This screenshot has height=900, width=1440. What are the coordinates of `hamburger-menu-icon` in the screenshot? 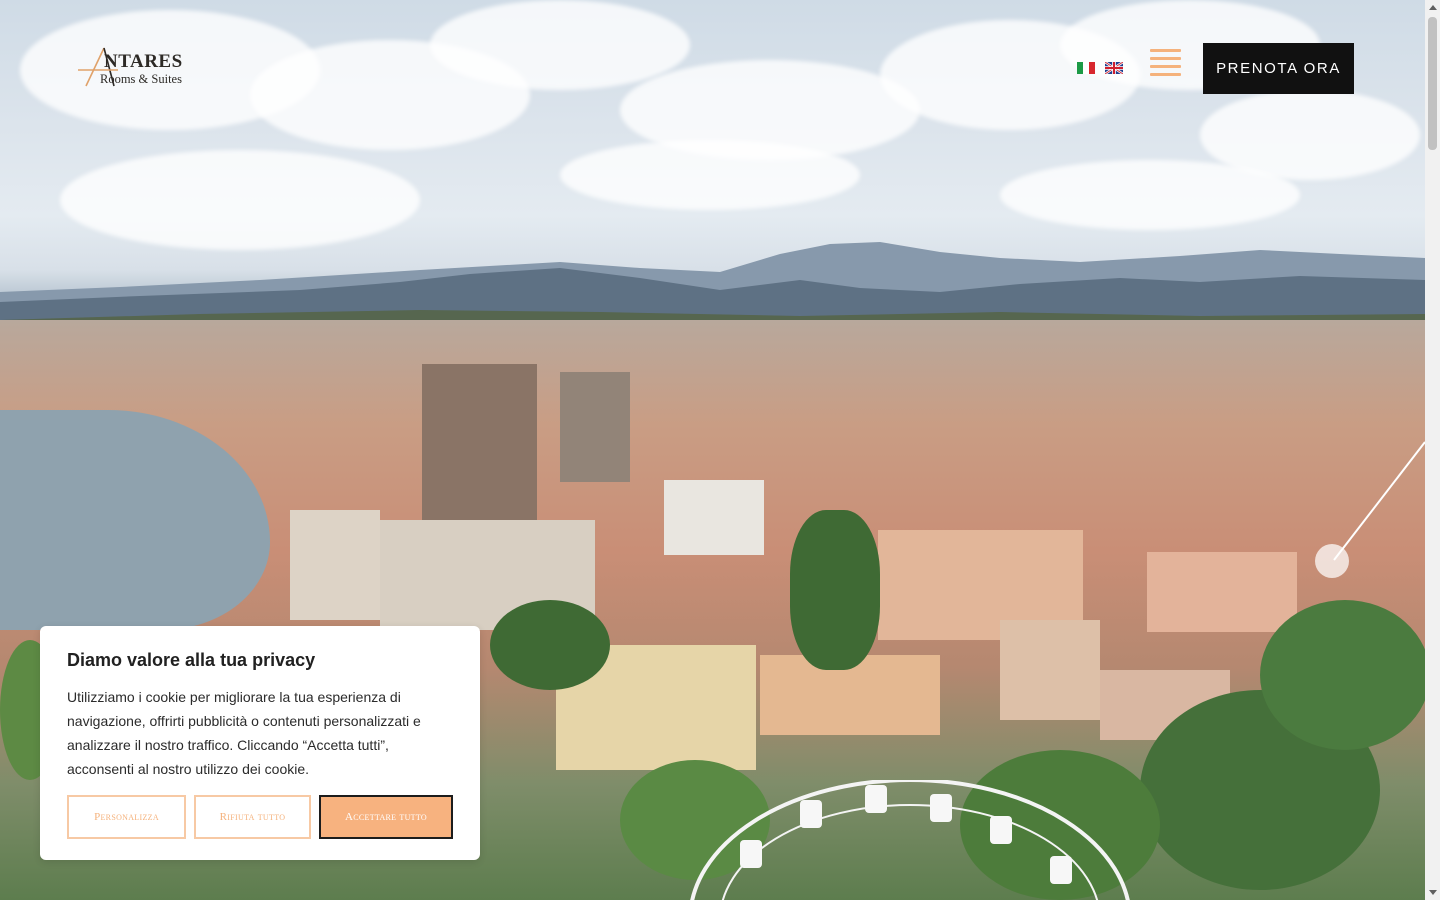 It's located at (1166, 65).